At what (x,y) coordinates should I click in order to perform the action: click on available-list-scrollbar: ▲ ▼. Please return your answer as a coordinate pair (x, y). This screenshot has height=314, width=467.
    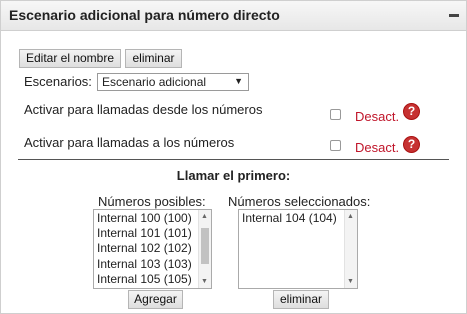
    Looking at the image, I should click on (204, 249).